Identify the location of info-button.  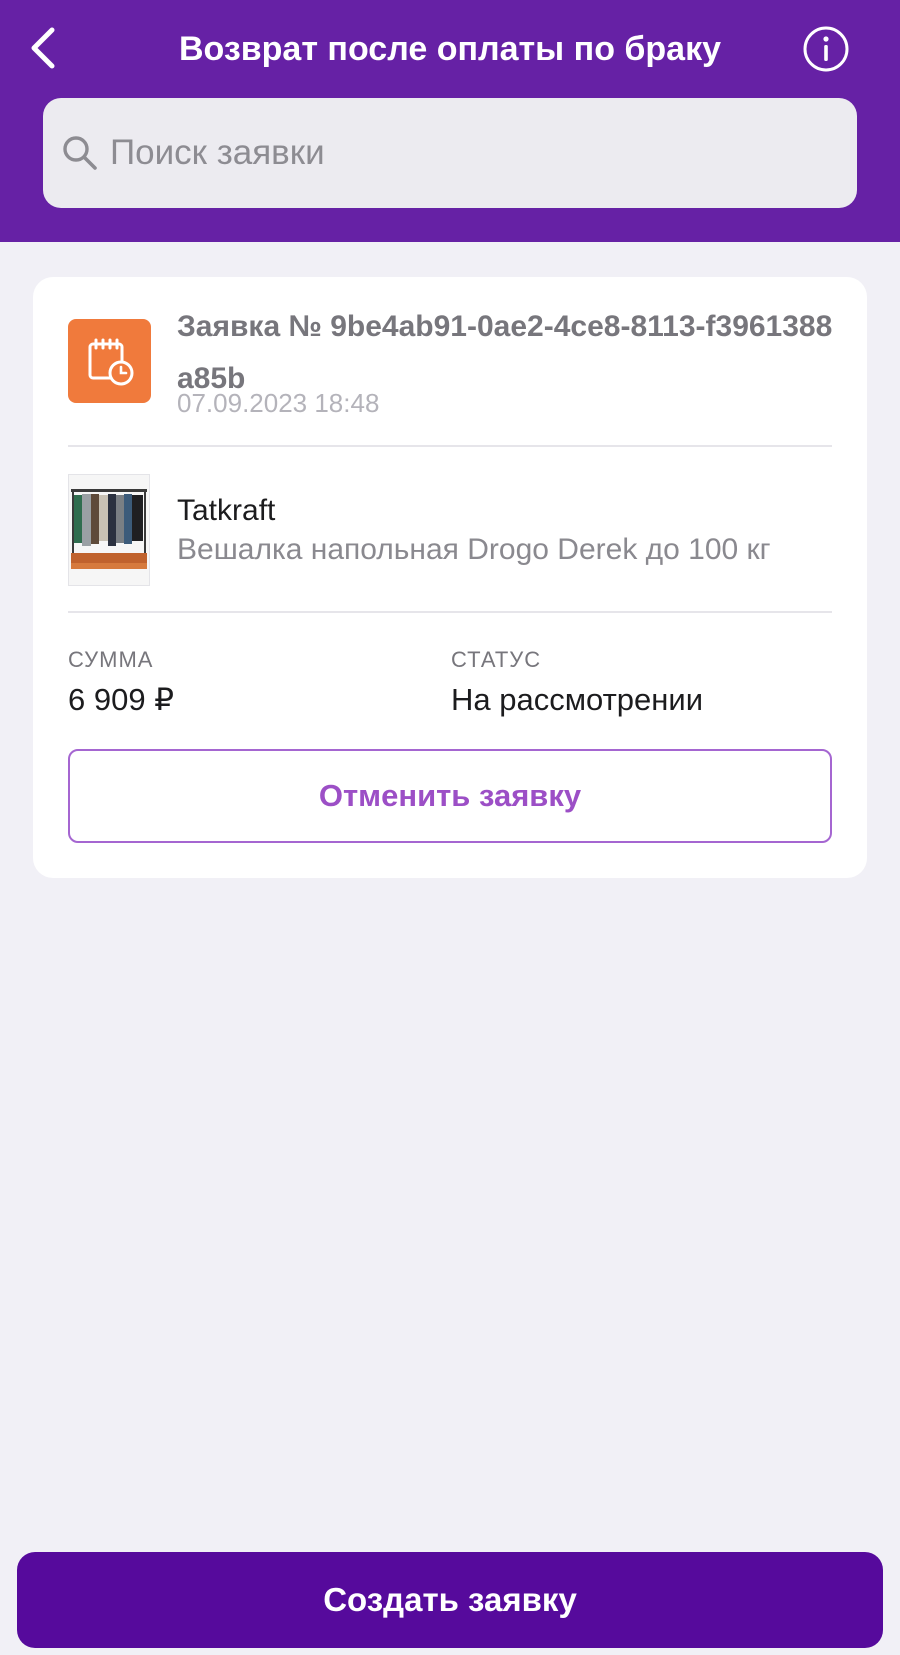
(826, 49).